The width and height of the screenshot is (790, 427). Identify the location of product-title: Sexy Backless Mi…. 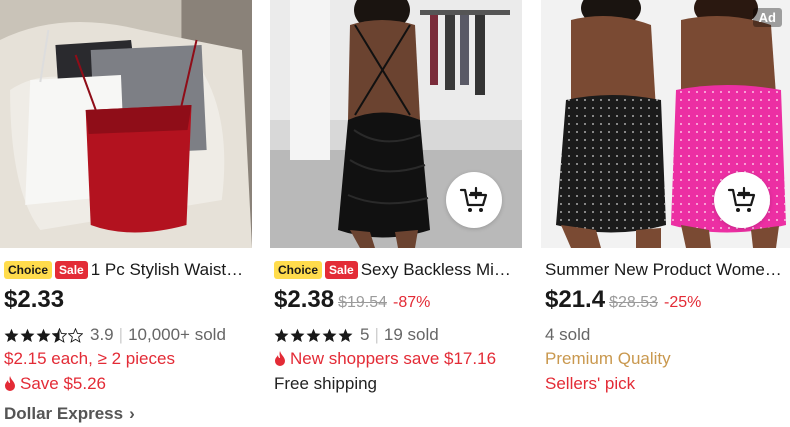
(436, 270).